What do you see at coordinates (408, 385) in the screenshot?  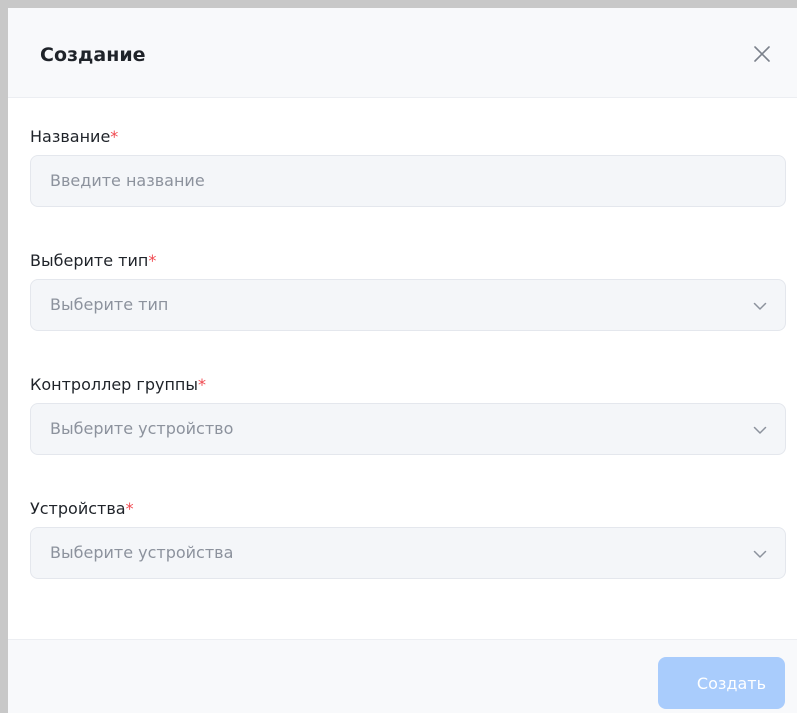 I see `group-controller-field-label: Контроллер группы*` at bounding box center [408, 385].